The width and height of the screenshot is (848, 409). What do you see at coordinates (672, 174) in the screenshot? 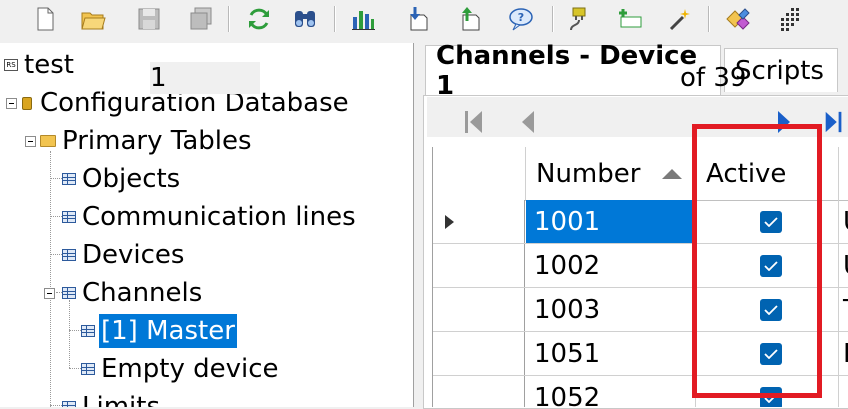
I see `sort-ascending-icon` at bounding box center [672, 174].